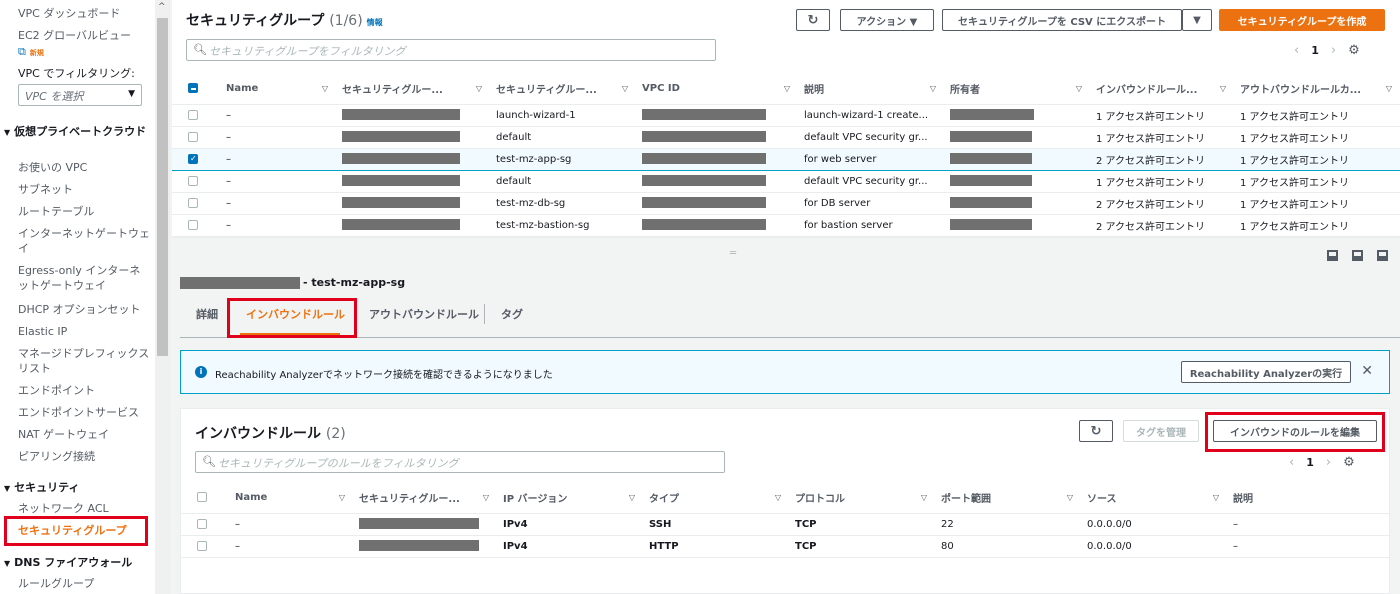 This screenshot has height=594, width=1400. I want to click on col-sg-rule-id: セキュリティグルー... ▽, so click(425, 498).